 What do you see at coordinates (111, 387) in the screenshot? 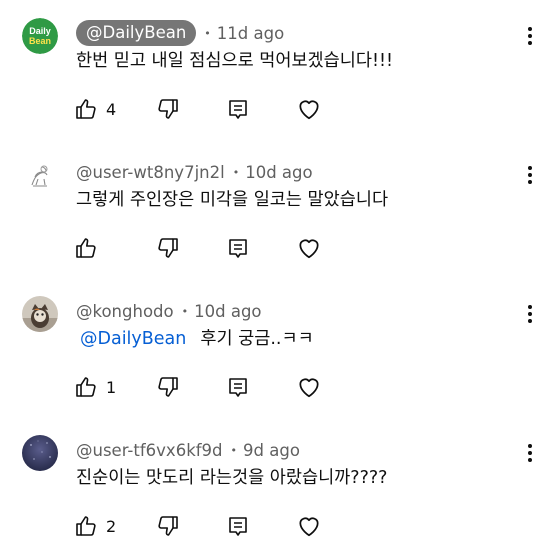
I see `like-count: 1` at bounding box center [111, 387].